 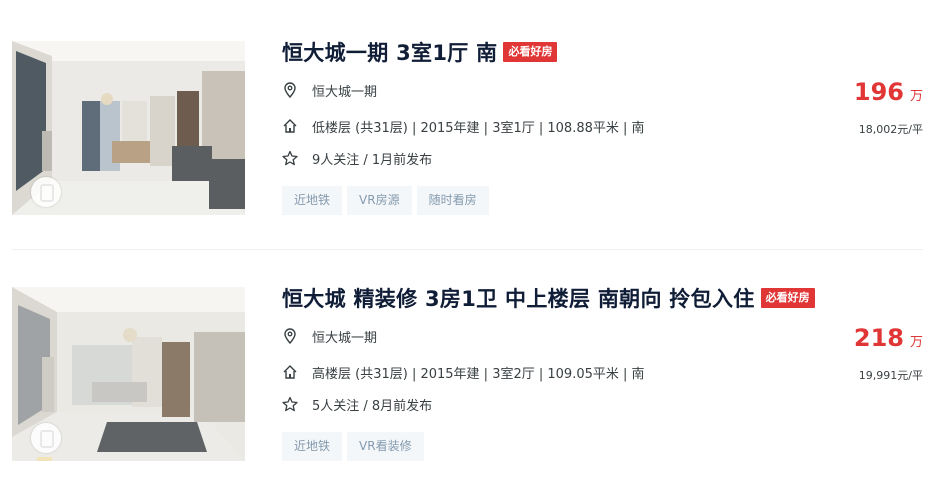 What do you see at coordinates (452, 200) in the screenshot?
I see `tag: 随时看房` at bounding box center [452, 200].